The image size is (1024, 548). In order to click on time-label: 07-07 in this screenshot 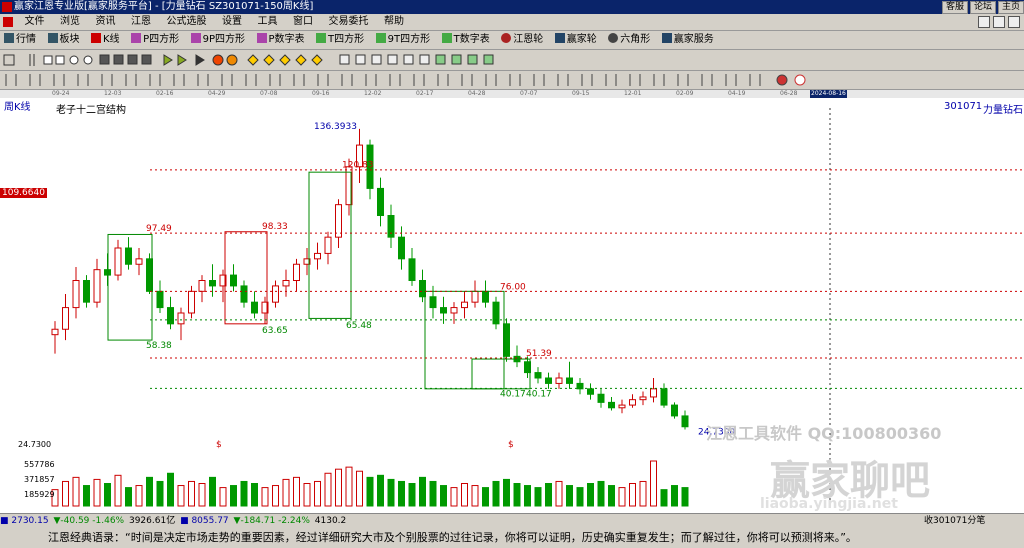, I will do `click(529, 93)`.